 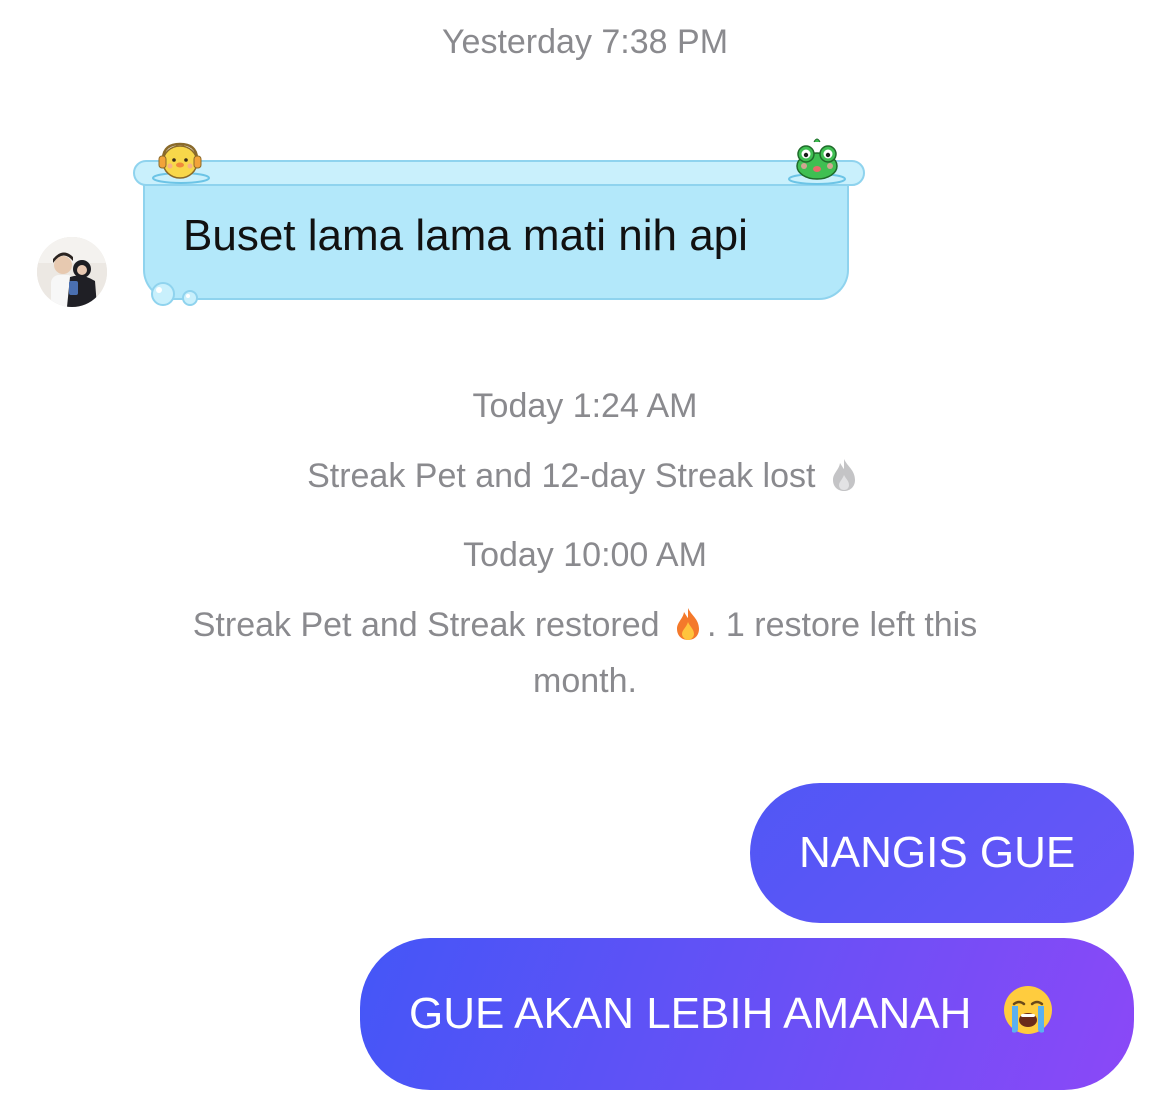 I want to click on streak-restored-text: Streak Pet and Streak restored, so click(x=426, y=625).